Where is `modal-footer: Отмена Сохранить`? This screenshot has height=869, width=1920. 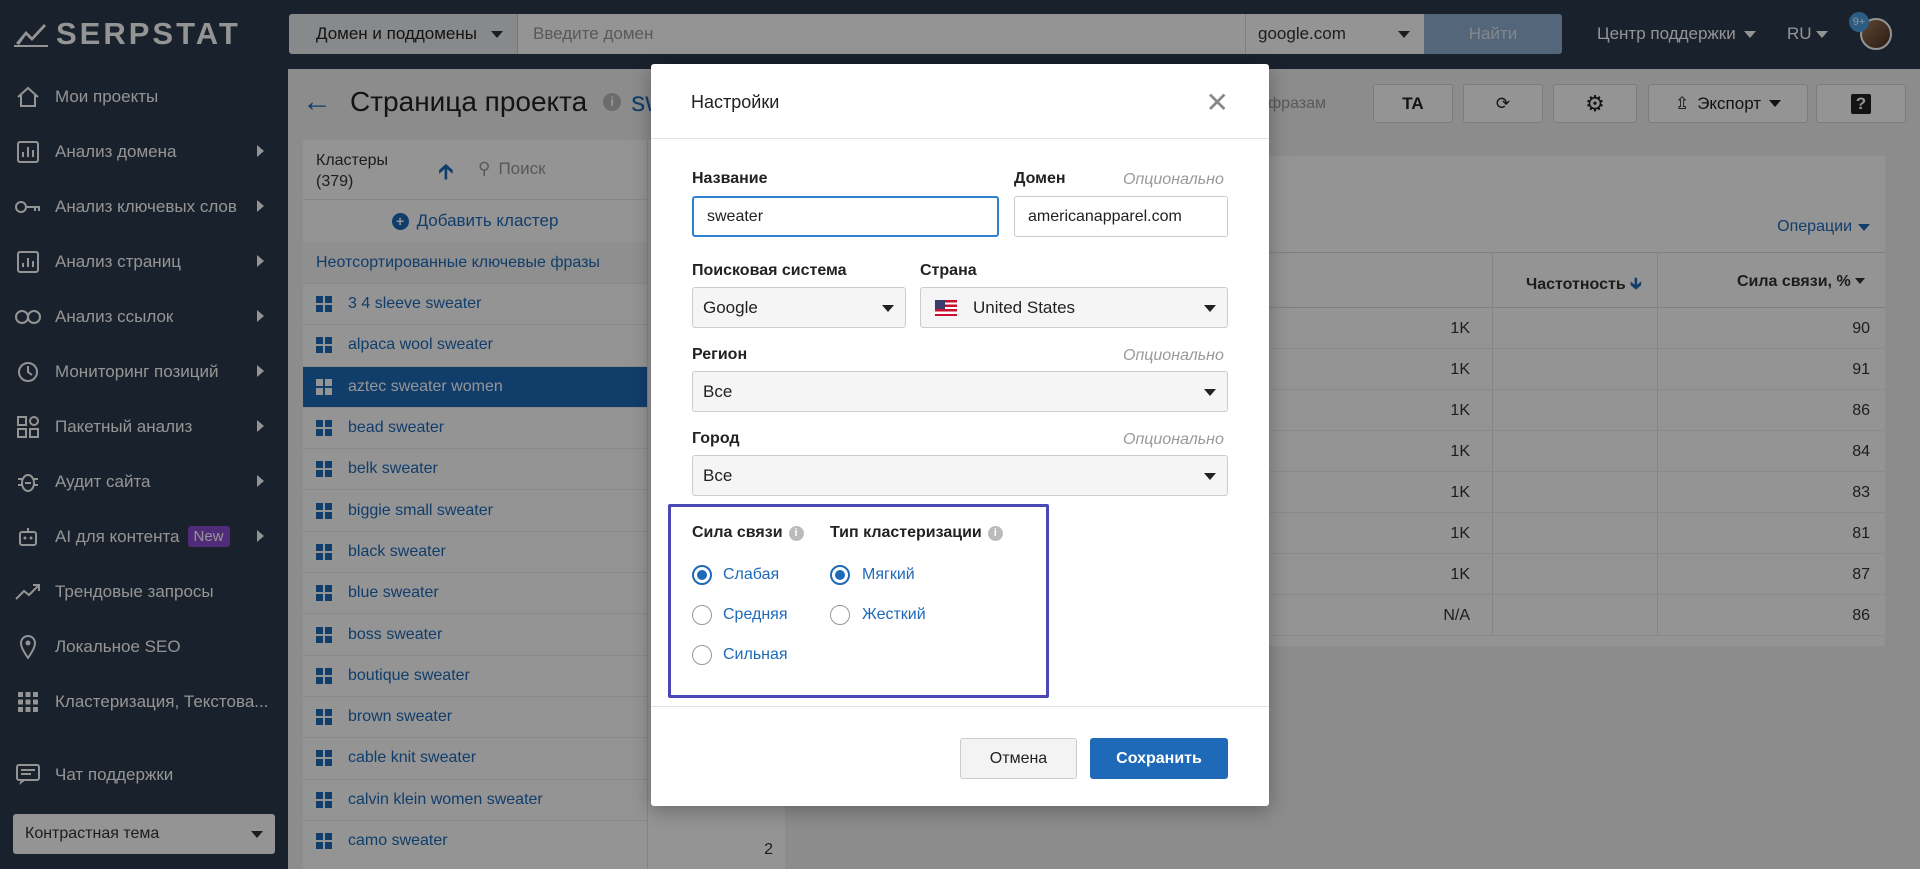
modal-footer: Отмена Сохранить is located at coordinates (960, 756).